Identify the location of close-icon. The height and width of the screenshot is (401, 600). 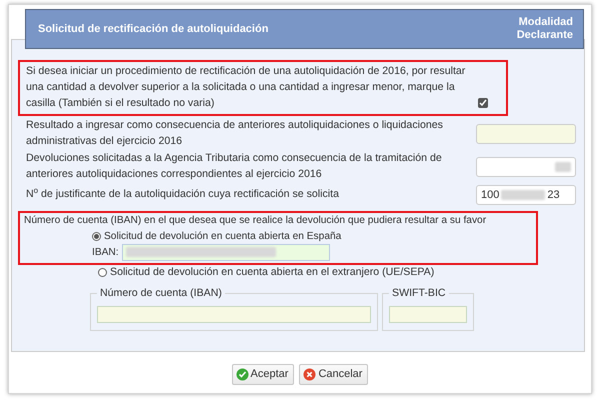
(309, 375).